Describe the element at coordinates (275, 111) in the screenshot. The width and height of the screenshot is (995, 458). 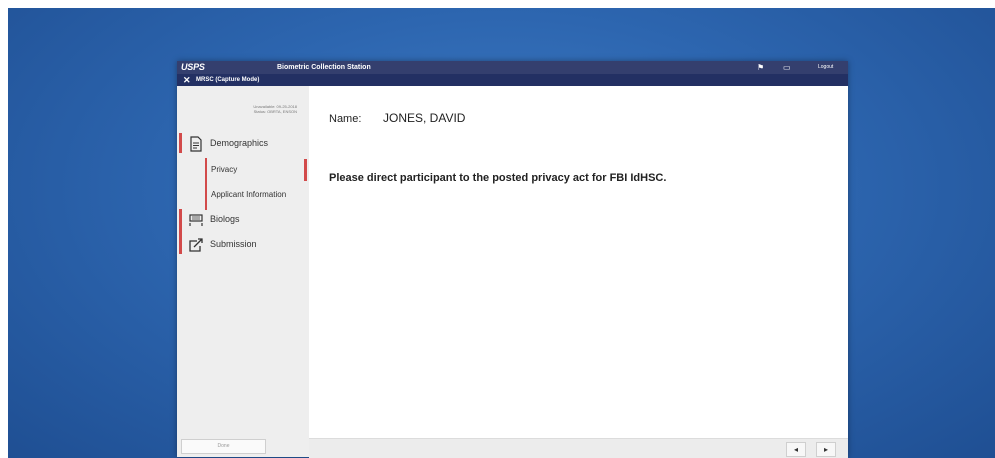
I see `session-info-line2: Status: OBRTA, ENSON` at that location.